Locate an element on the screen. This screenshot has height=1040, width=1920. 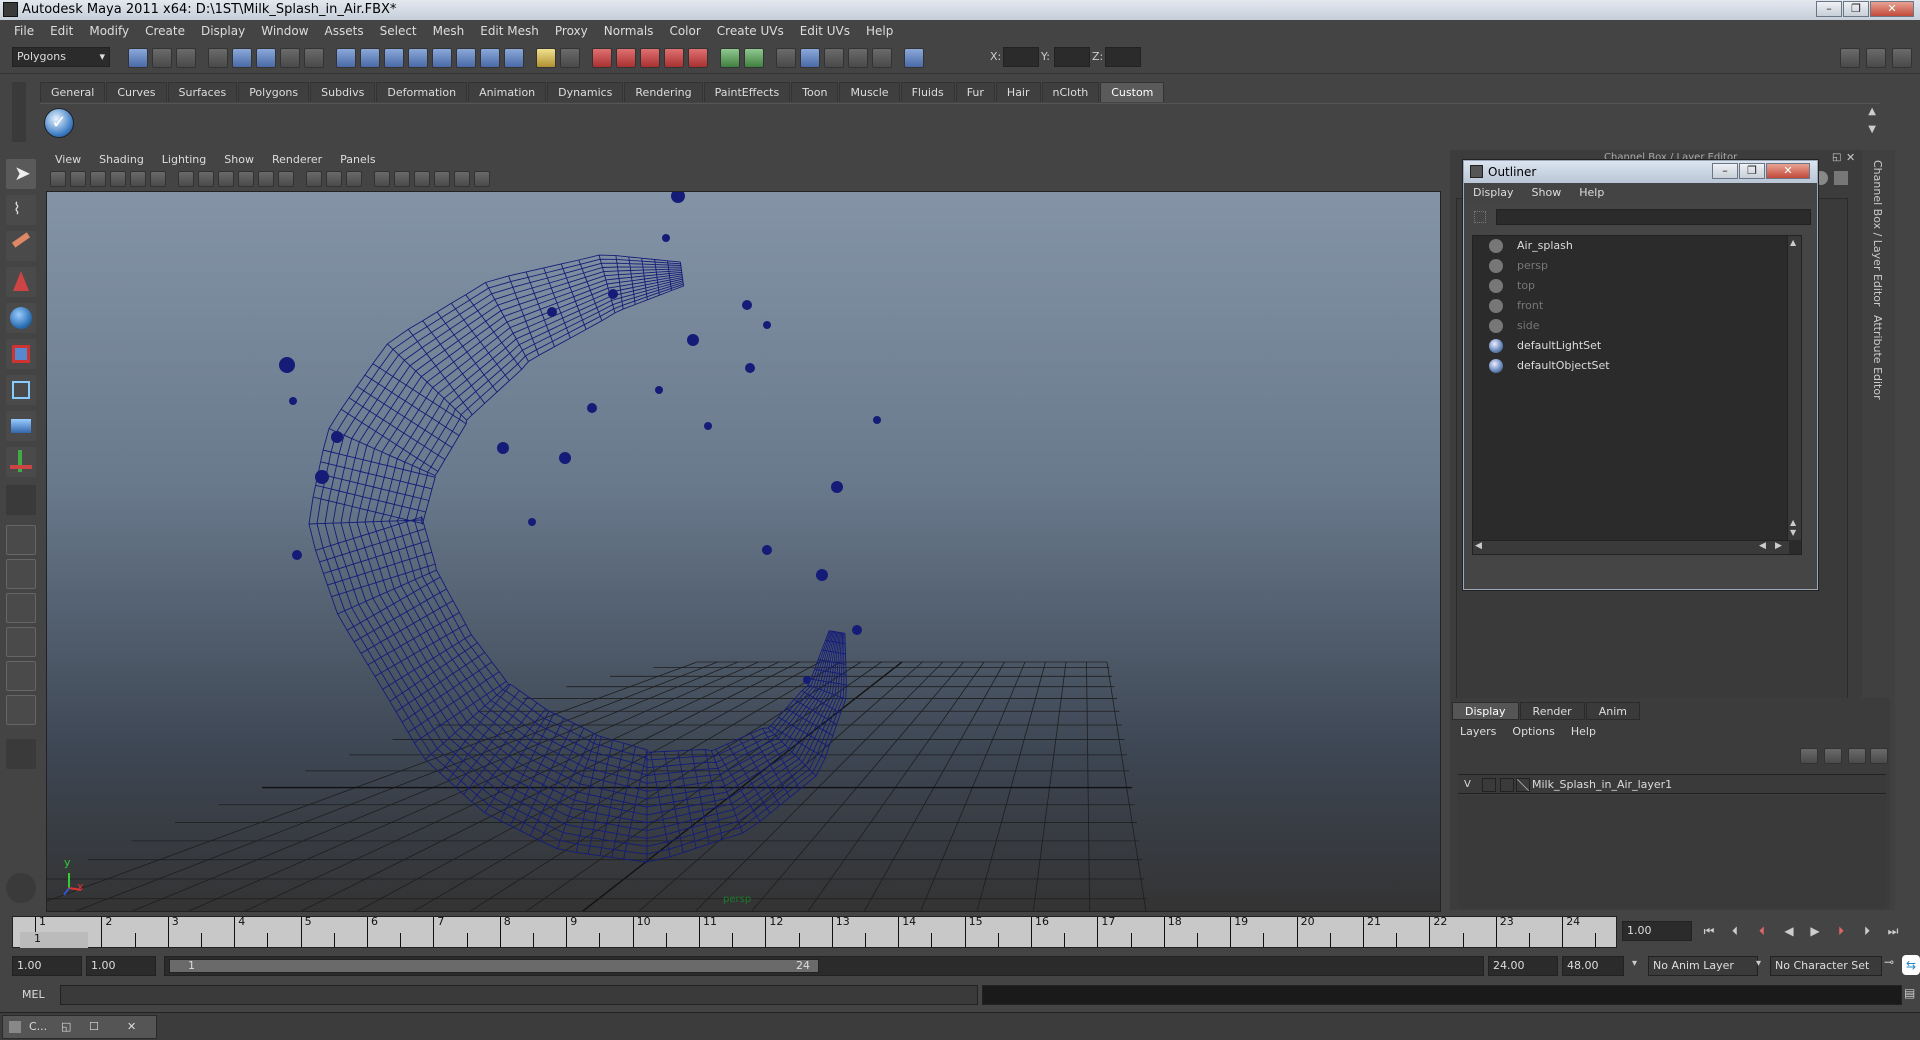
character-set-dropdown: No Character Set is located at coordinates (1826, 966).